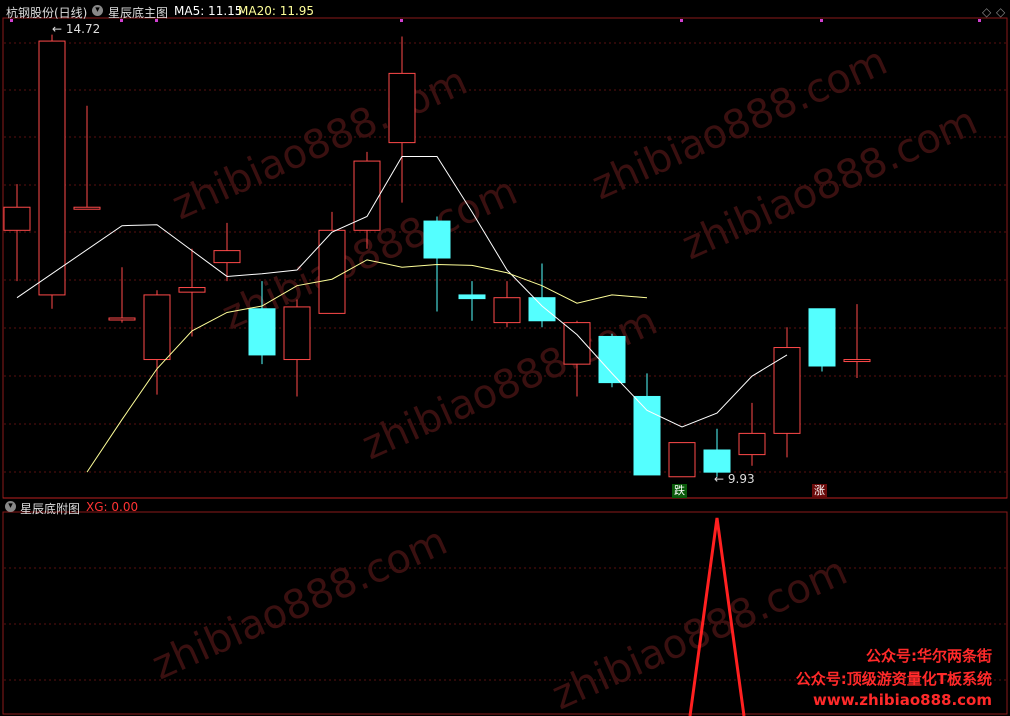  I want to click on fall-signal: 跌, so click(679, 491).